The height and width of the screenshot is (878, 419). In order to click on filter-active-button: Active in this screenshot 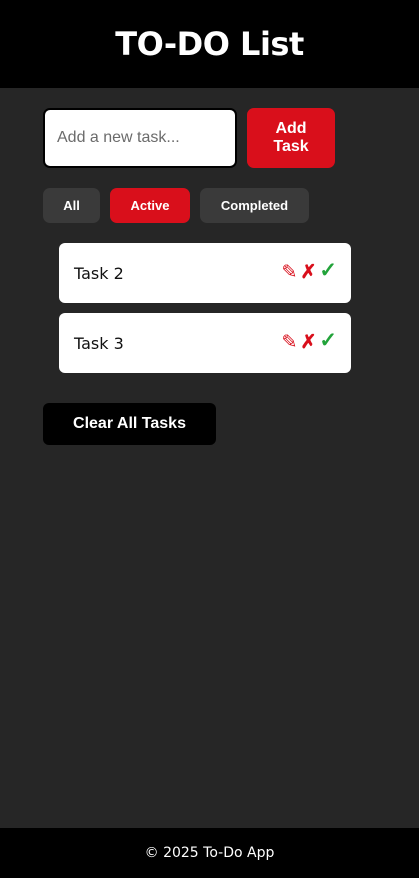, I will do `click(150, 205)`.